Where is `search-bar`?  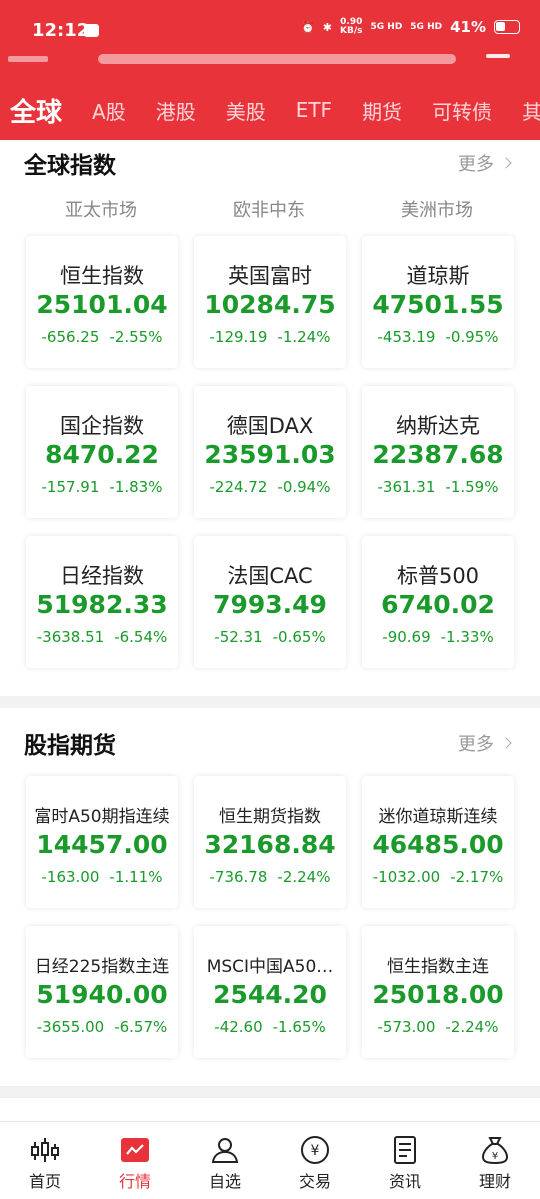
search-bar is located at coordinates (277, 59).